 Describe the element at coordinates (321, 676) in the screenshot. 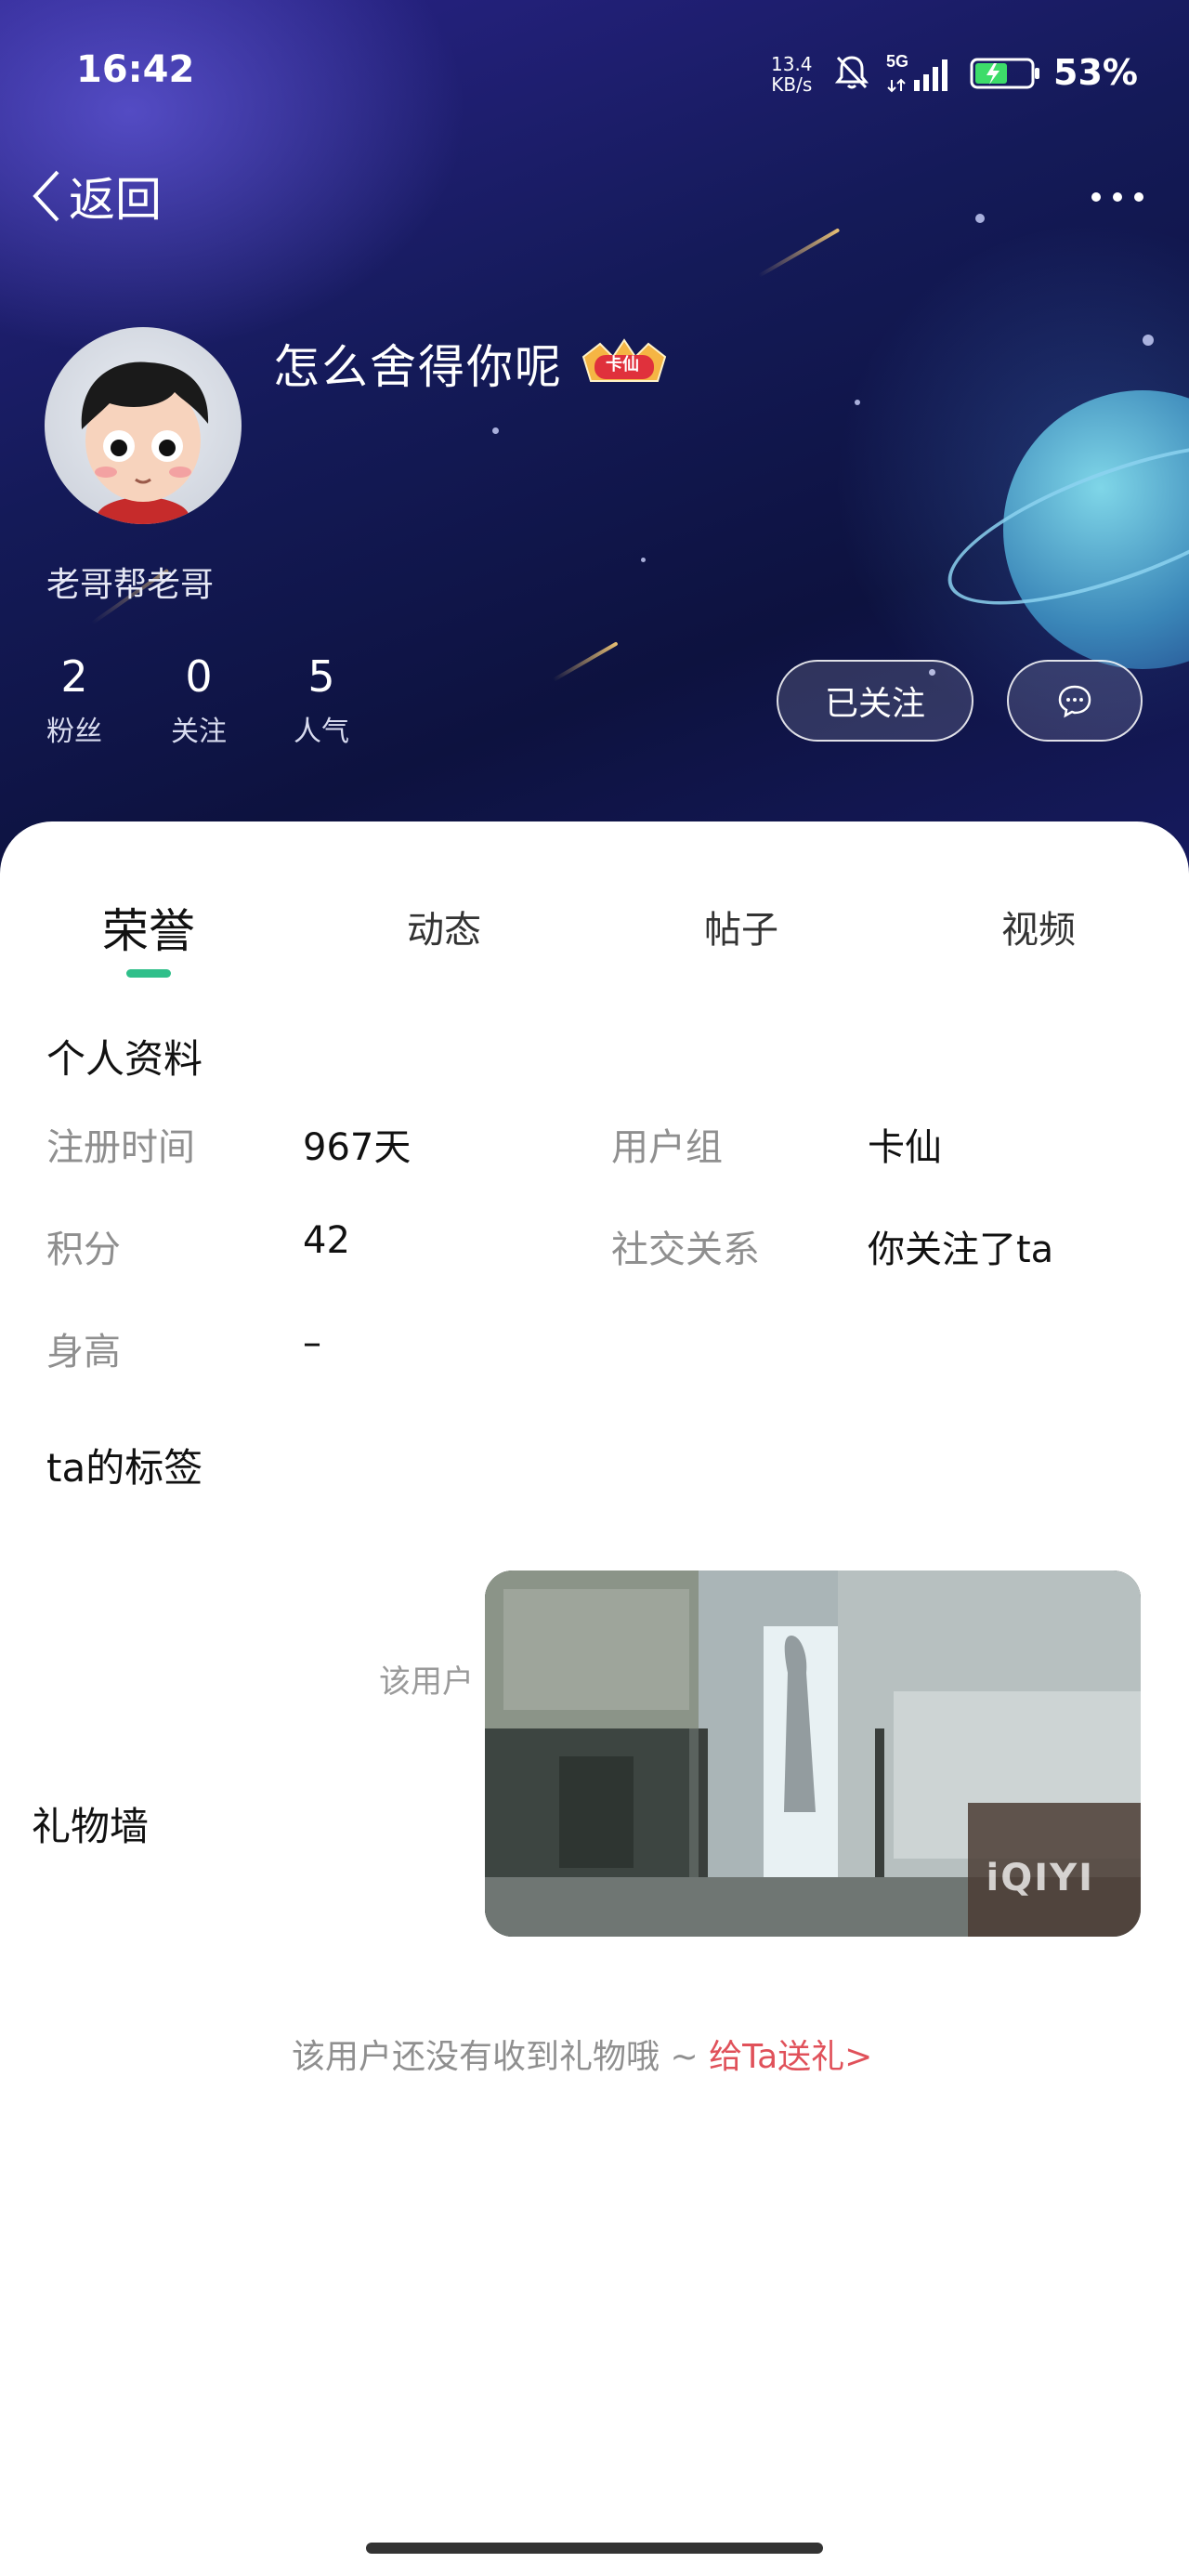

I see `stat-value: 5` at that location.